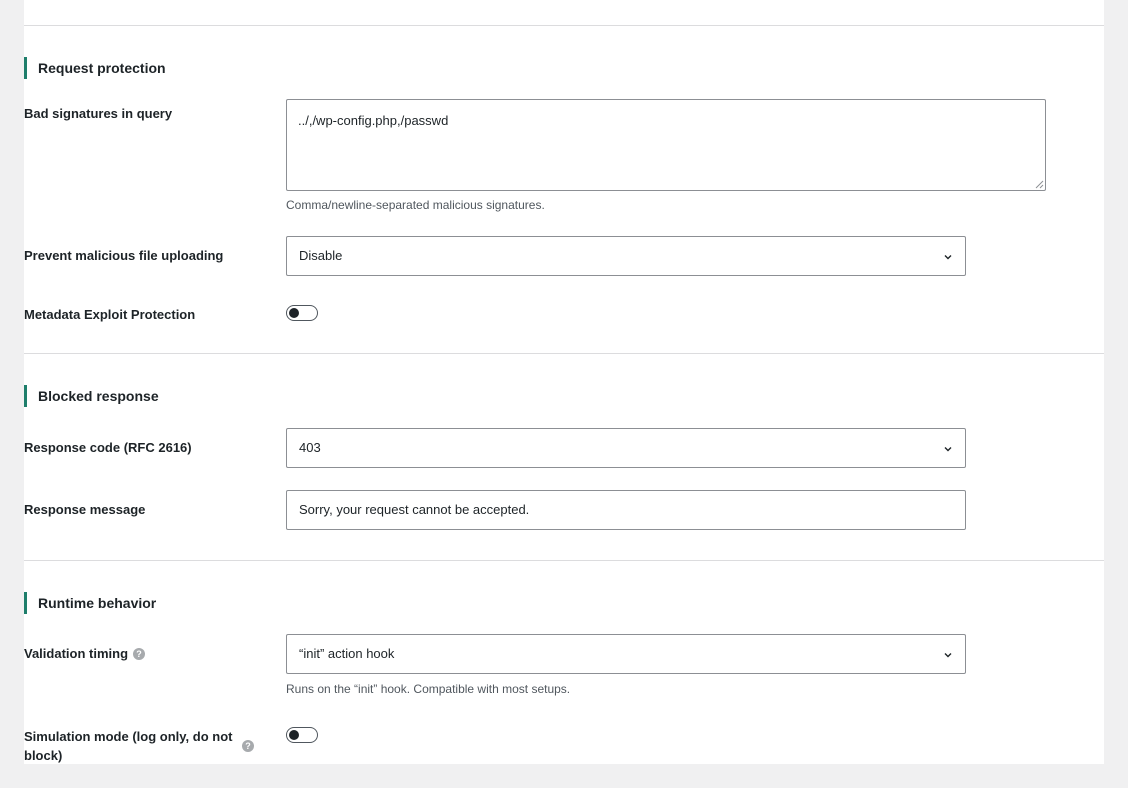 This screenshot has width=1128, height=788. I want to click on validation-timing-label: Validation timing?, so click(144, 653).